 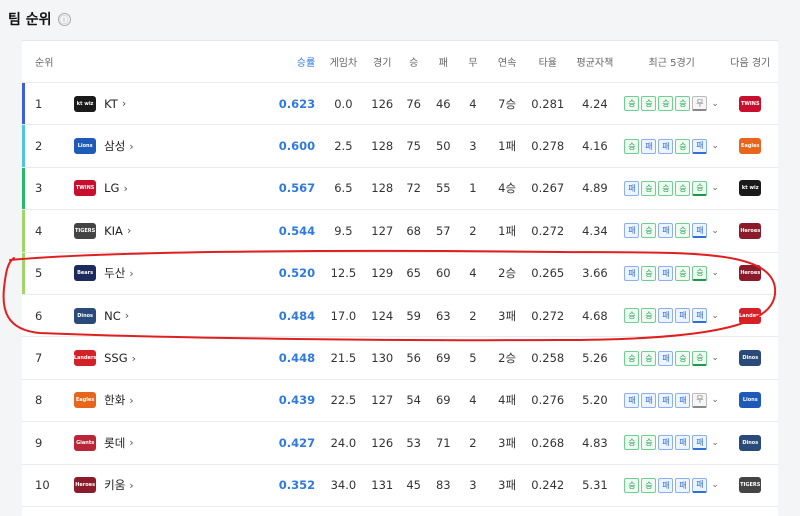 What do you see at coordinates (413, 358) in the screenshot?
I see `wins: 56` at bounding box center [413, 358].